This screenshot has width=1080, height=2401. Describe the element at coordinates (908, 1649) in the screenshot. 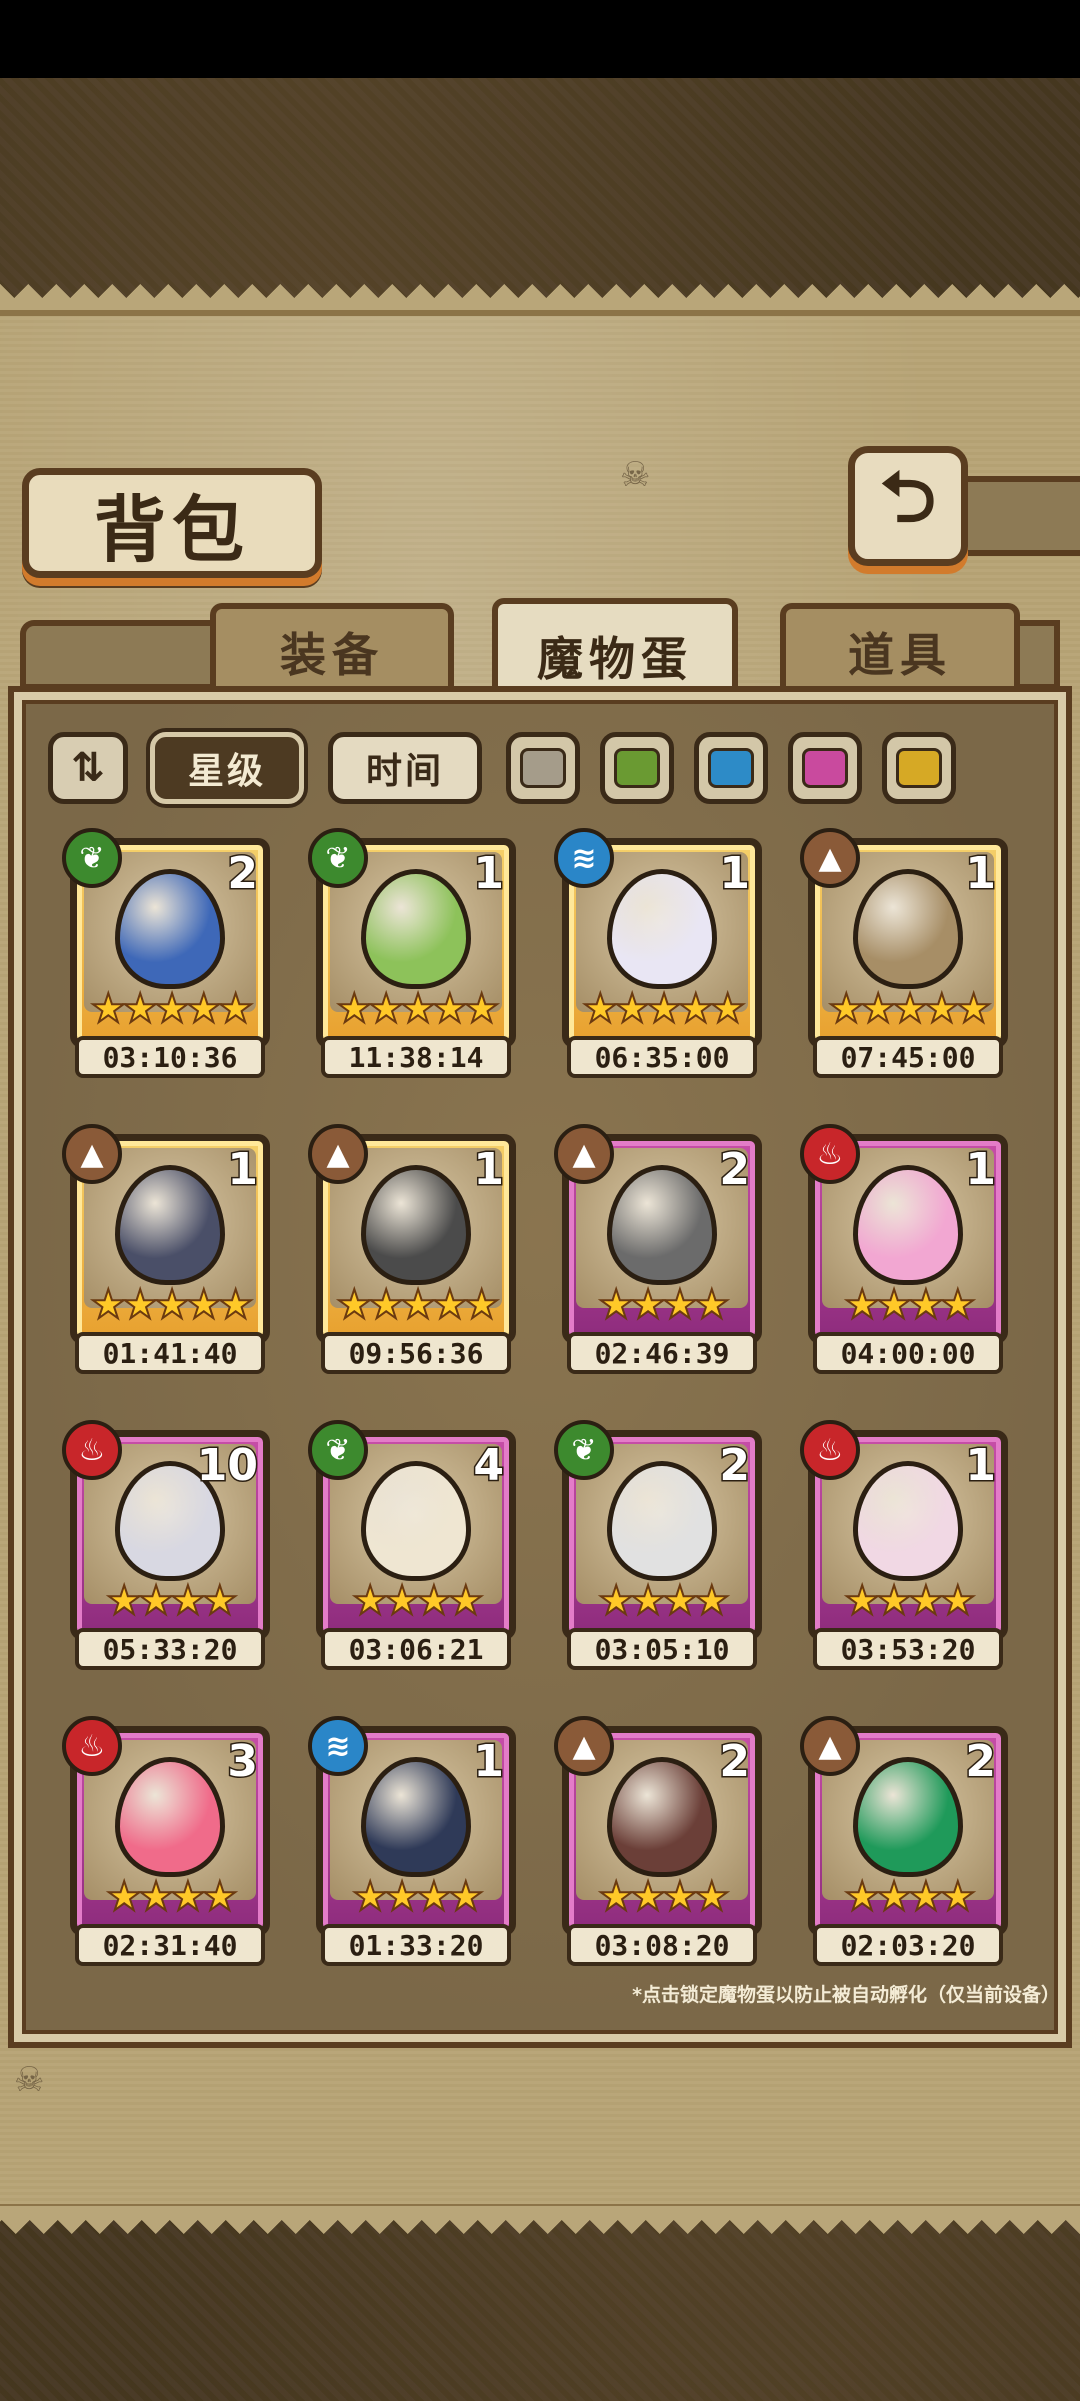

I see `hatch-timer: 03:53:20` at that location.